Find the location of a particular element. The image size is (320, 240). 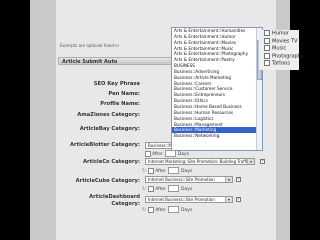

label-articlecube-category: ArticleCube Category: is located at coordinates (107, 181).